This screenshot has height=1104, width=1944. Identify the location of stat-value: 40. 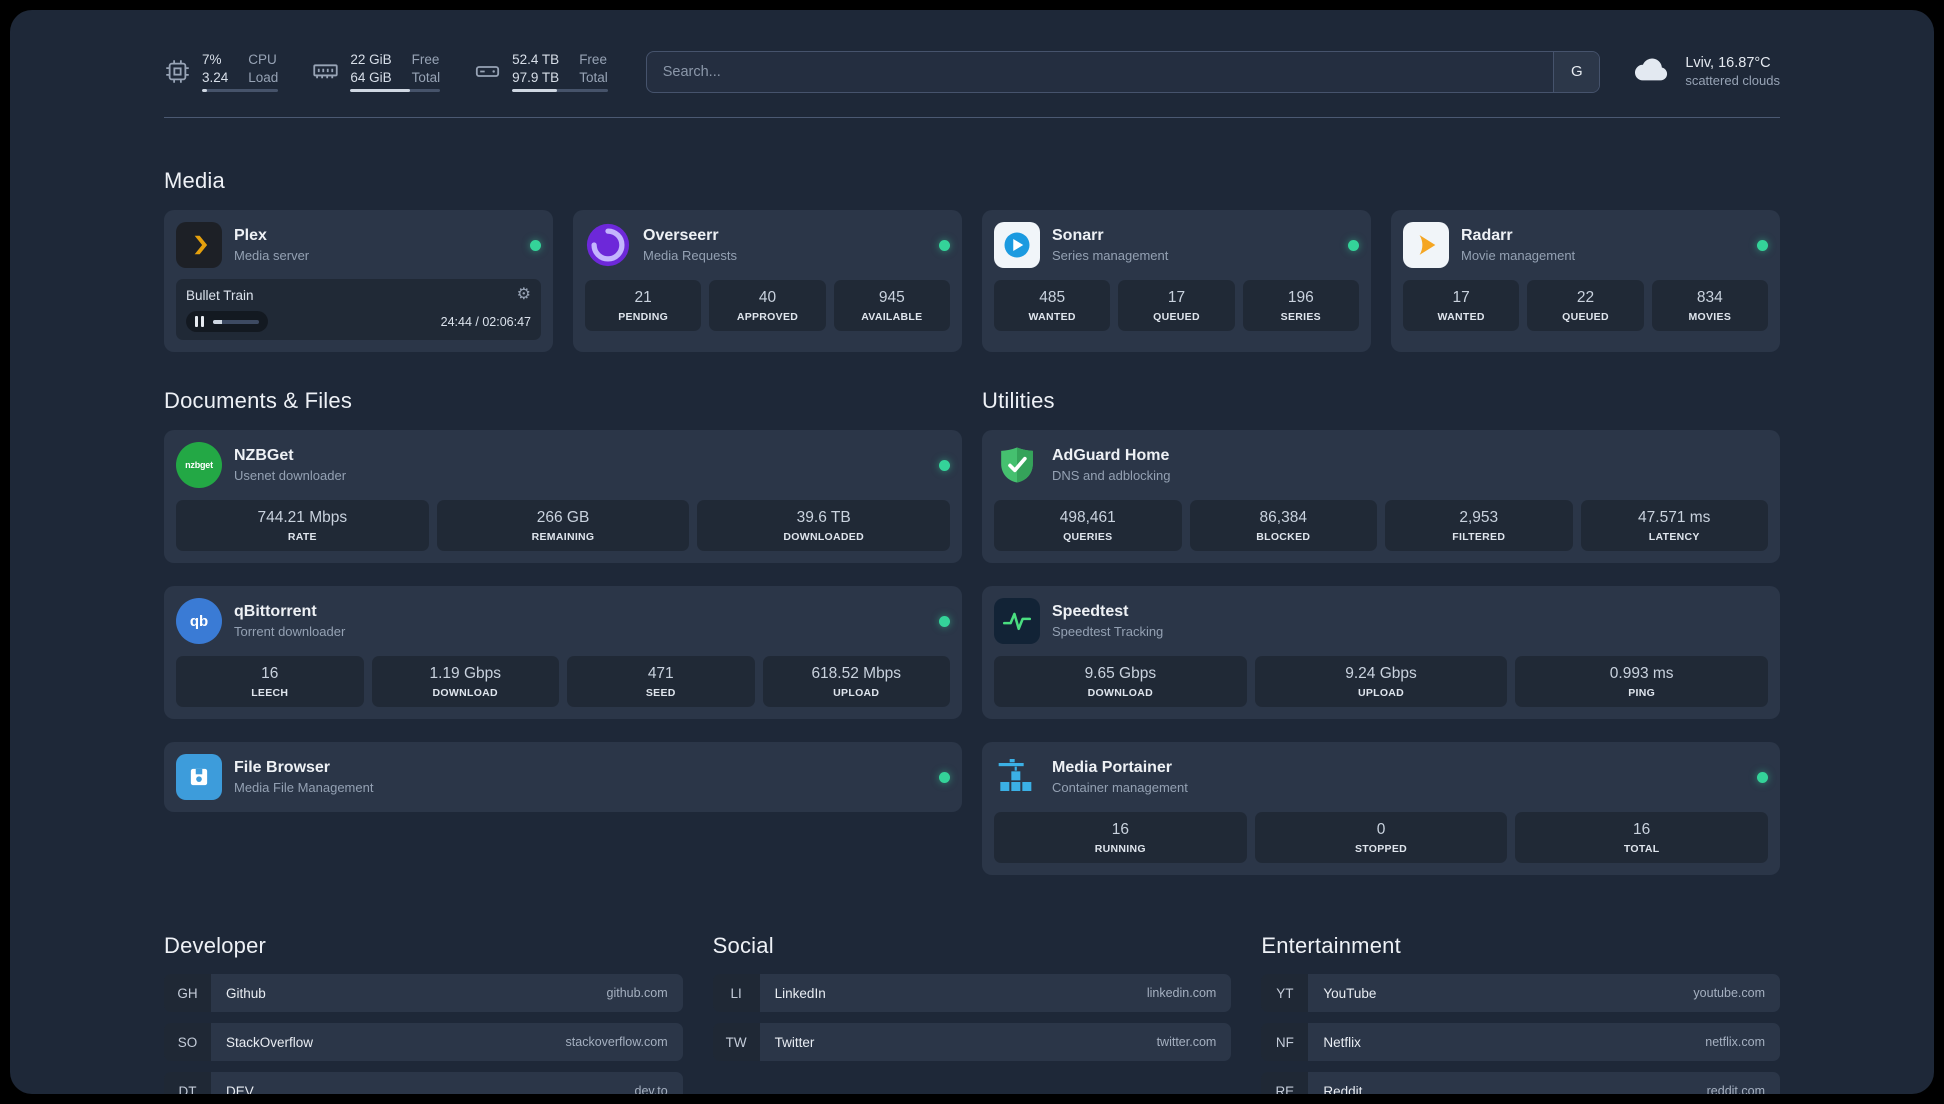
(767, 297).